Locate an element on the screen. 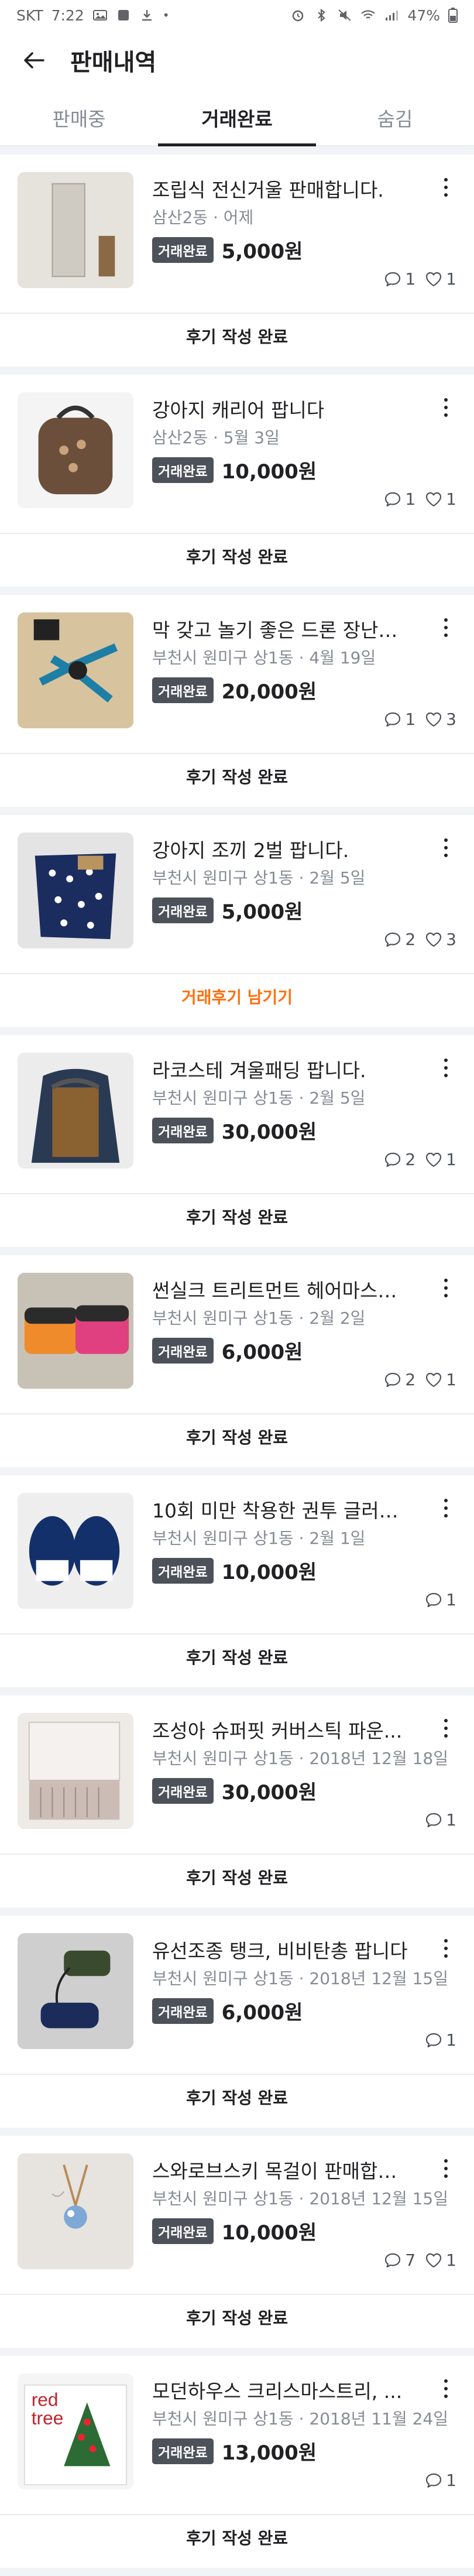 The height and width of the screenshot is (2576, 474). item-location-date: 부천시 원미구 상1동 · 2018년 12월 15일 is located at coordinates (300, 2198).